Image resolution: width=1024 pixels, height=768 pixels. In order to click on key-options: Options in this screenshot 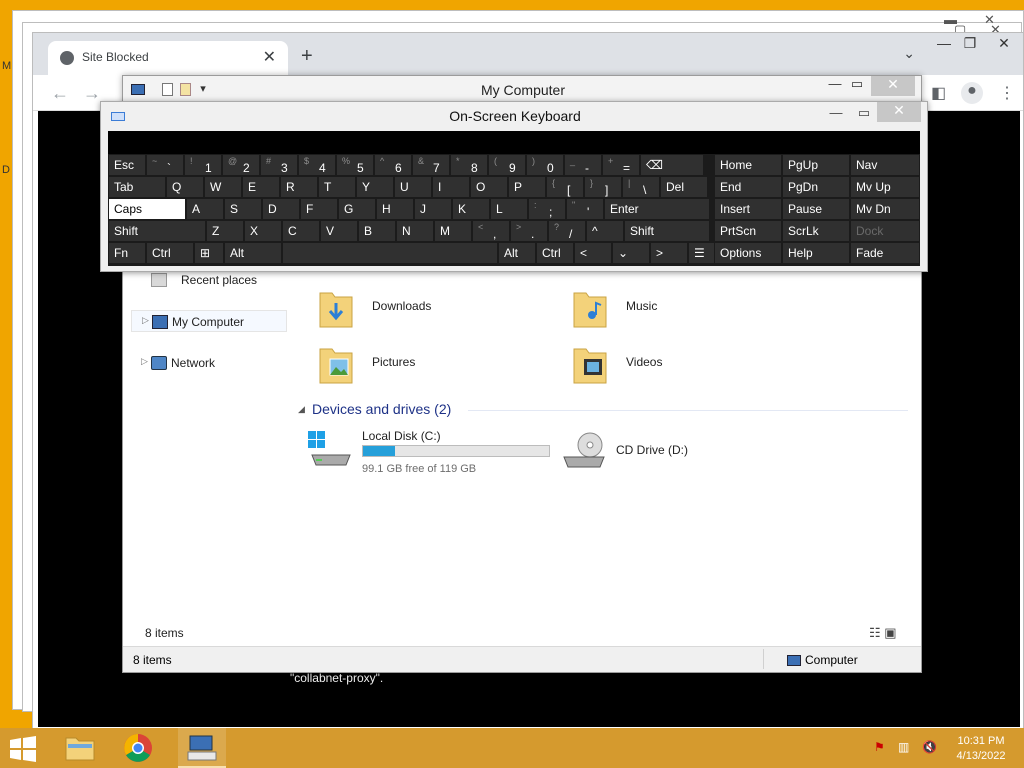, I will do `click(748, 253)`.